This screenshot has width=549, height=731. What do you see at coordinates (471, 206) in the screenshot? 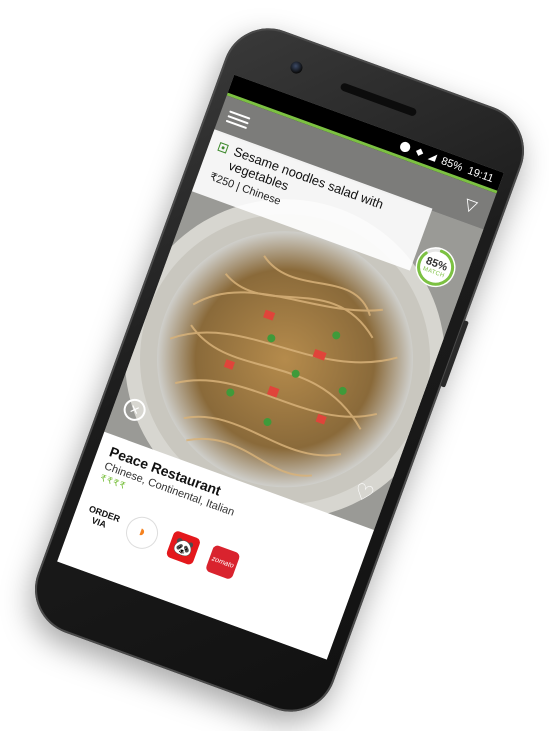
I see `filter-icon: ▽` at bounding box center [471, 206].